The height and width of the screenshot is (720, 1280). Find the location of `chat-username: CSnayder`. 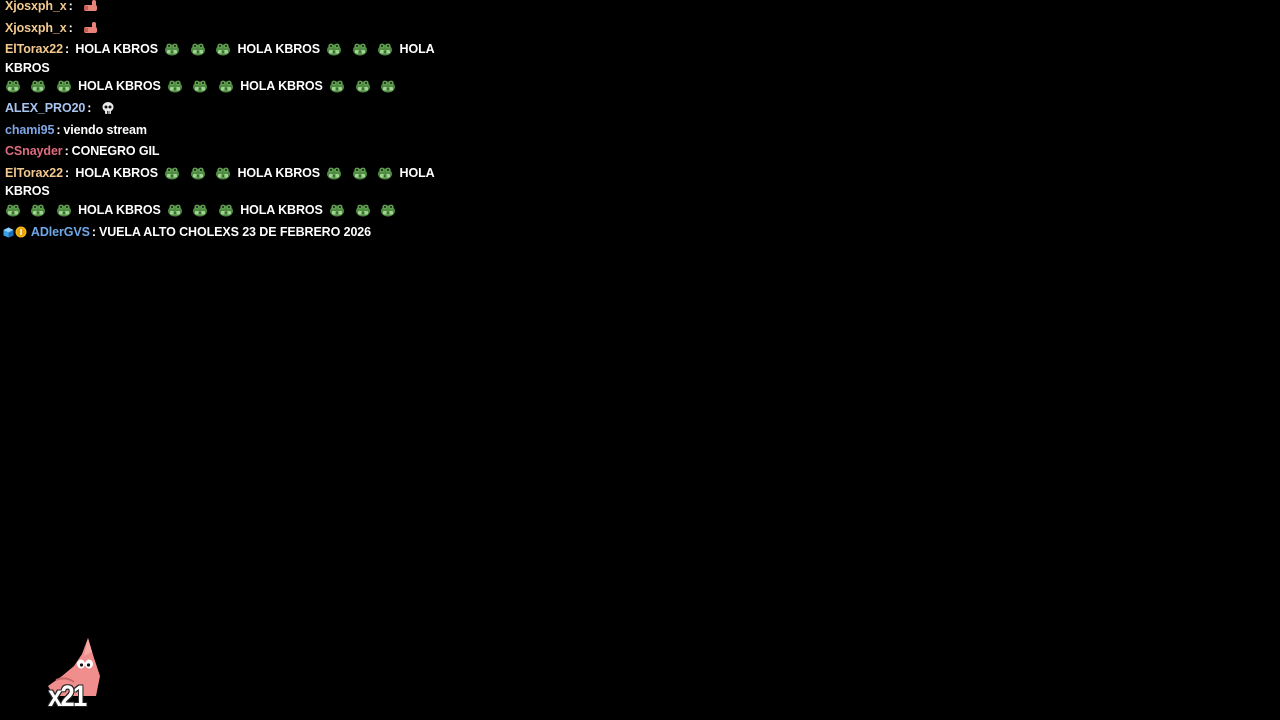

chat-username: CSnayder is located at coordinates (34, 151).